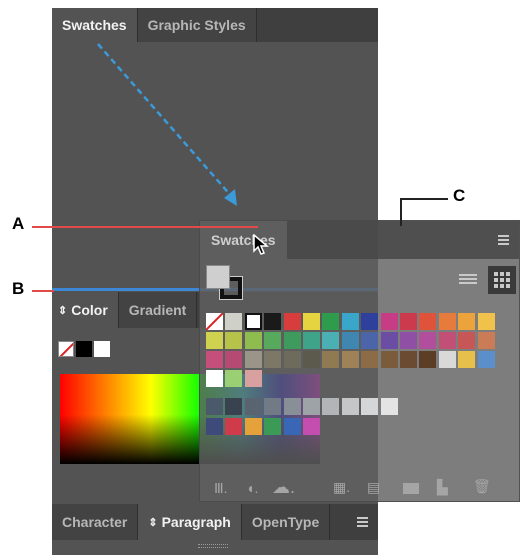  What do you see at coordinates (411, 488) in the screenshot?
I see `new-color-group-icon` at bounding box center [411, 488].